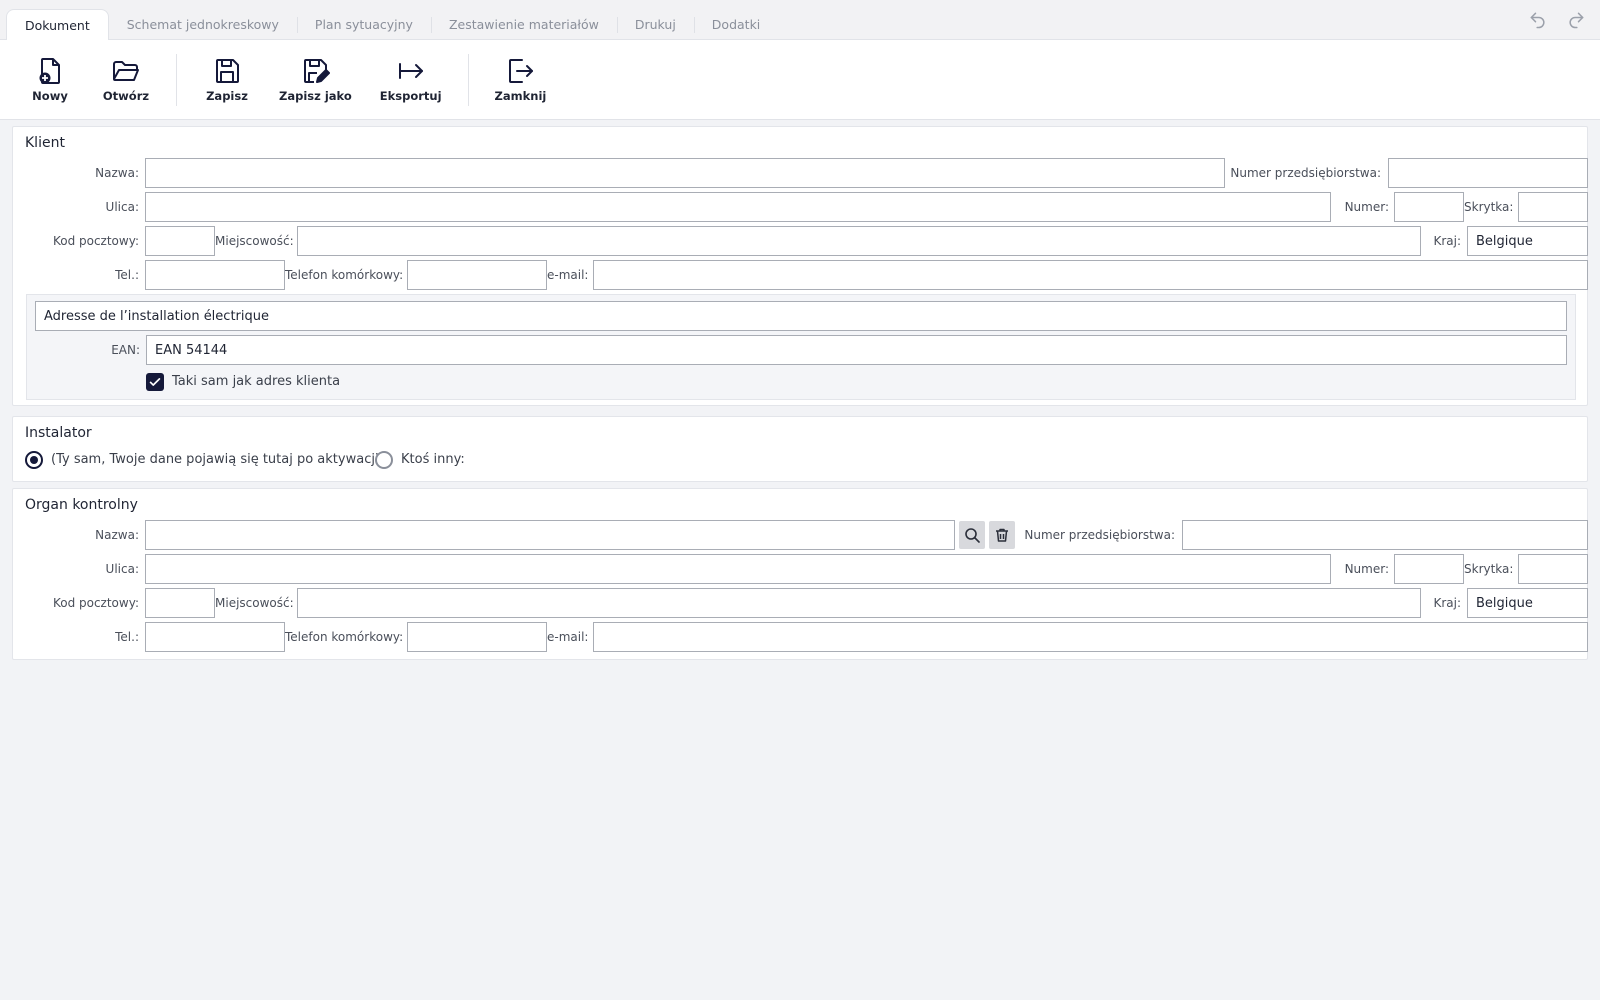  I want to click on close-button: Zamknij, so click(521, 80).